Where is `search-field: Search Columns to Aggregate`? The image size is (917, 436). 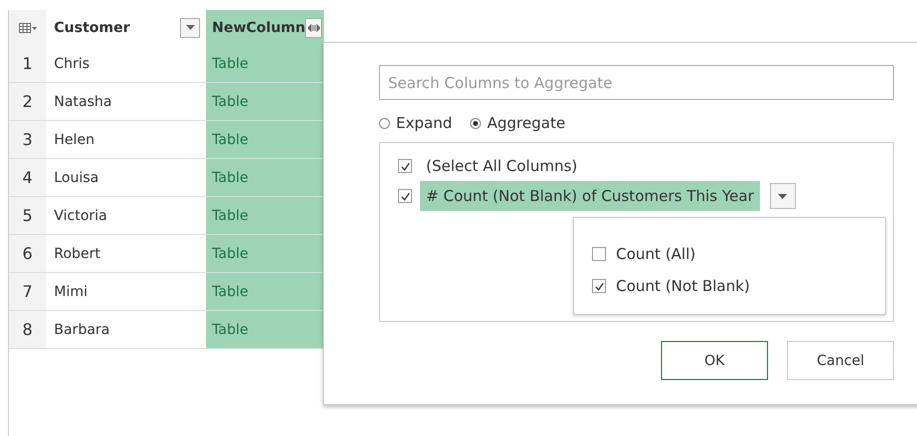 search-field: Search Columns to Aggregate is located at coordinates (636, 82).